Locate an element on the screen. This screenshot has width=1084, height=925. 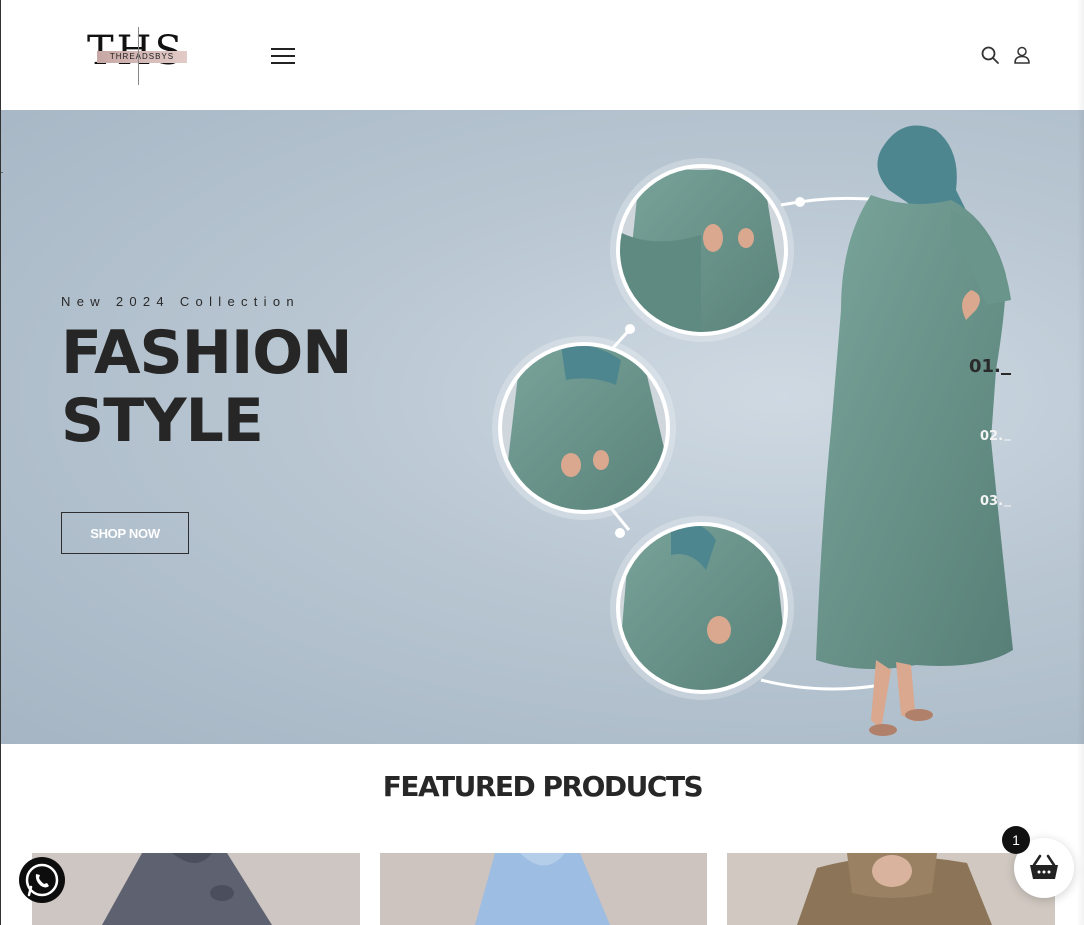
featured-products-heading: FEATURED PRODUCTS is located at coordinates (543, 786).